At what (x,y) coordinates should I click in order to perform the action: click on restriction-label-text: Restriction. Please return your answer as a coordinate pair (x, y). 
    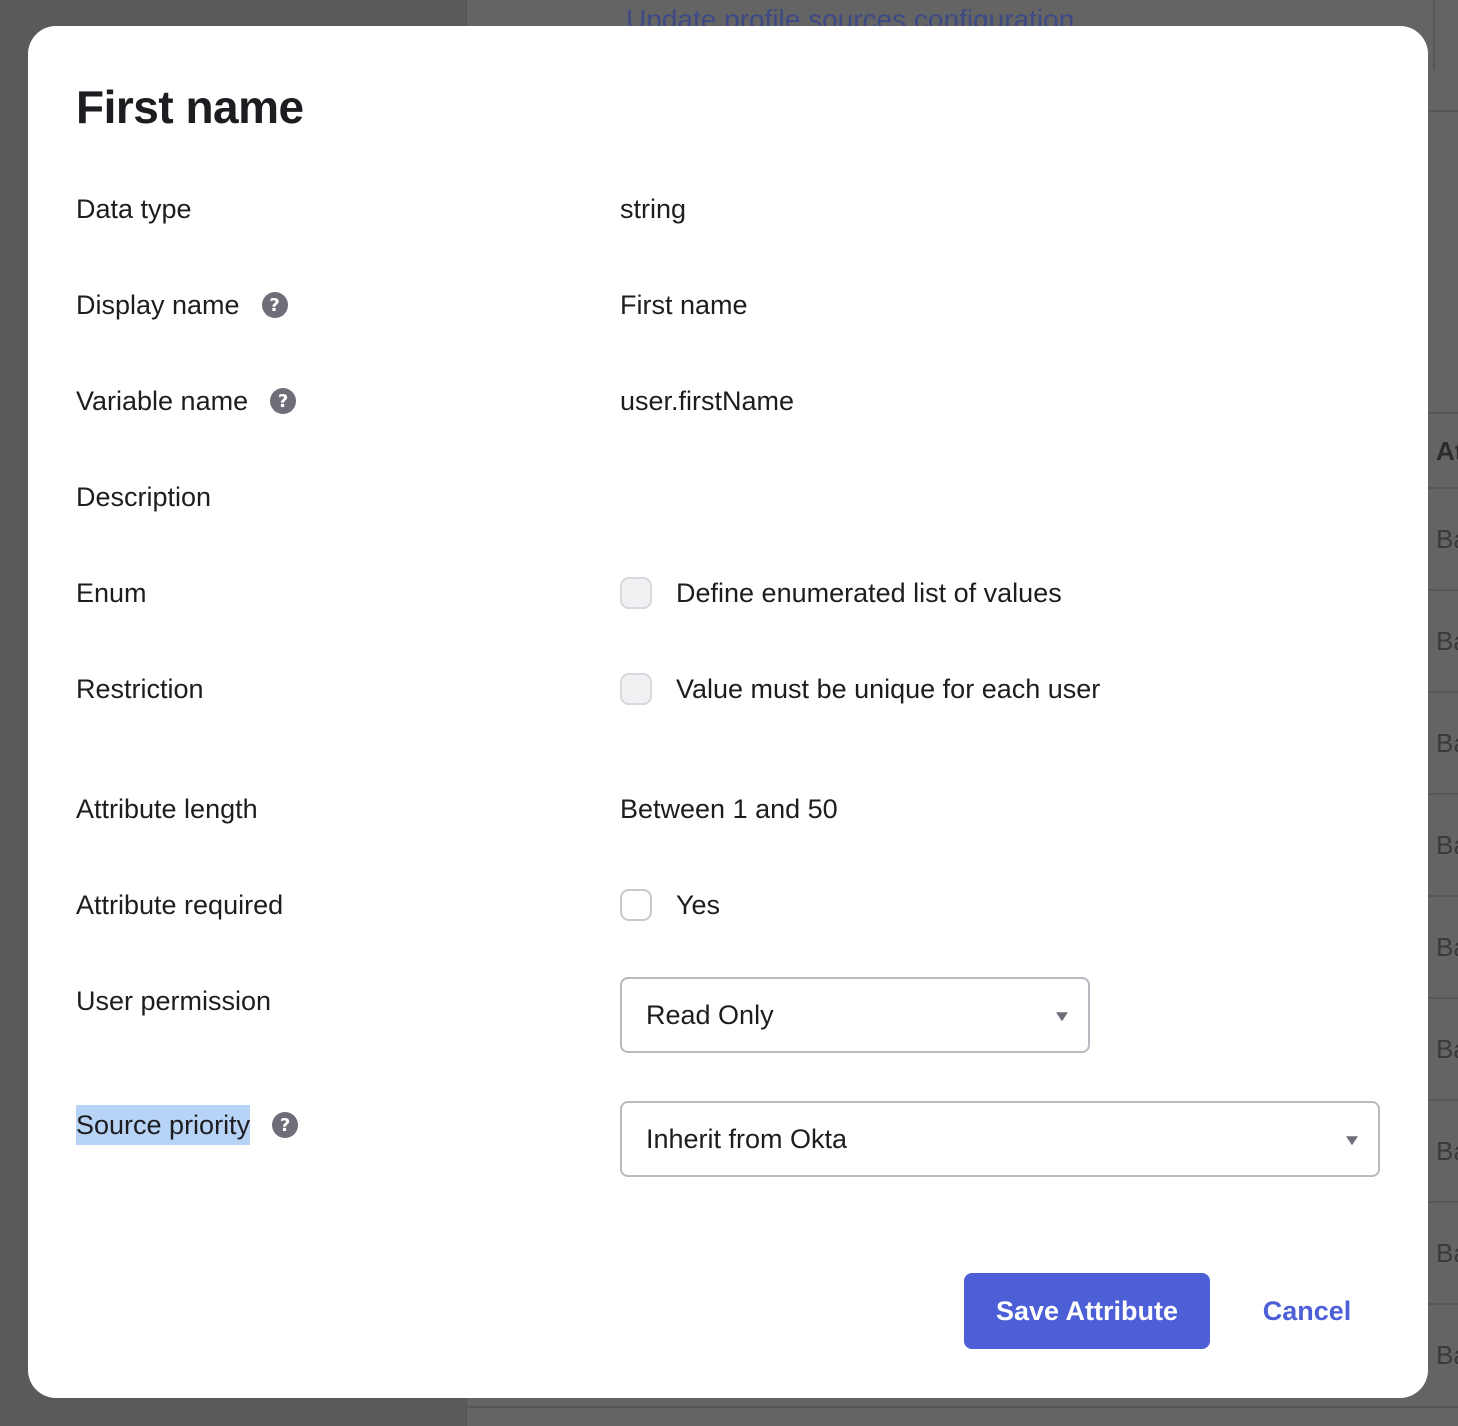
    Looking at the image, I should click on (140, 689).